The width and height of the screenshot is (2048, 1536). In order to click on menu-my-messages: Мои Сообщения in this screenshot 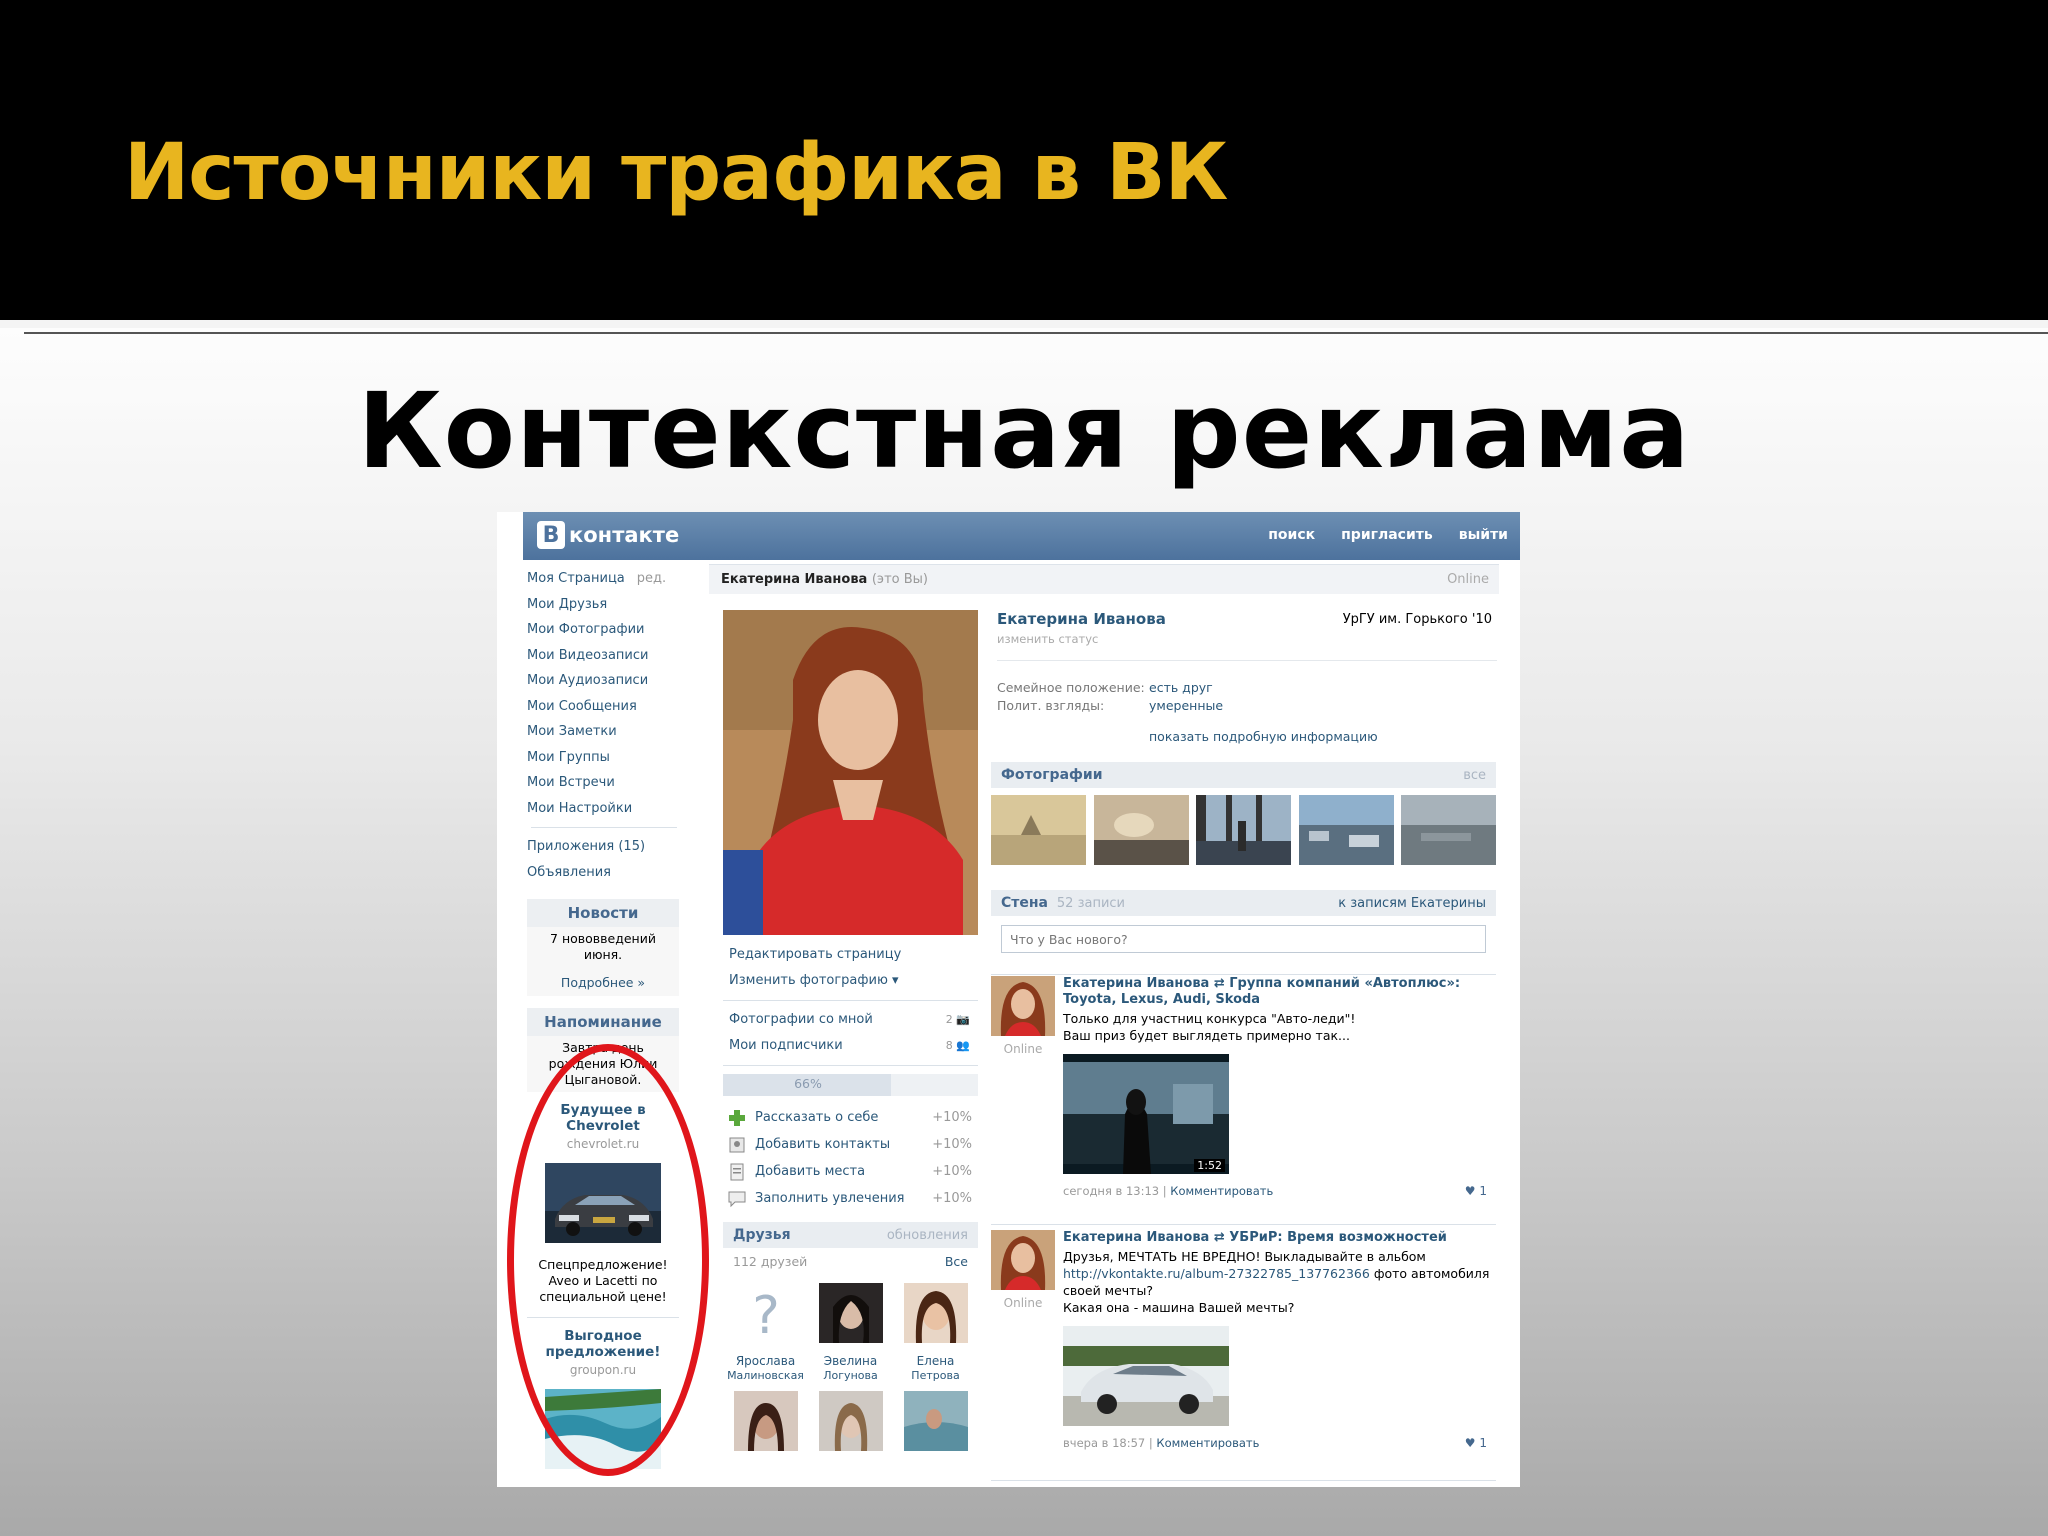, I will do `click(602, 707)`.